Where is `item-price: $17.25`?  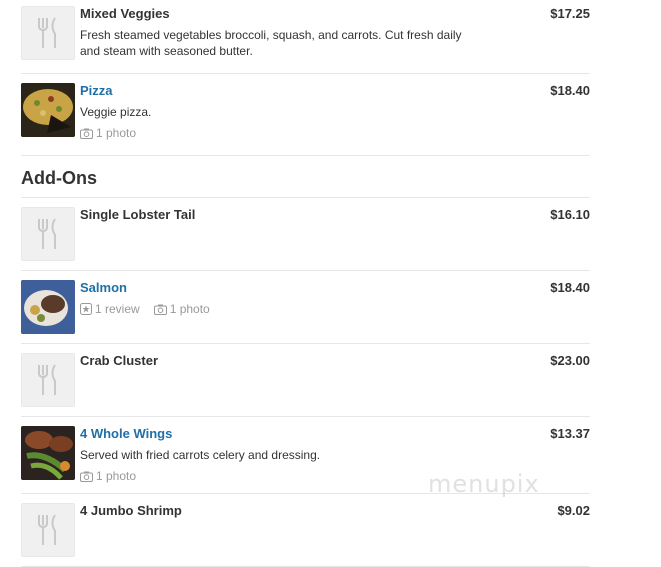
item-price: $17.25 is located at coordinates (570, 13).